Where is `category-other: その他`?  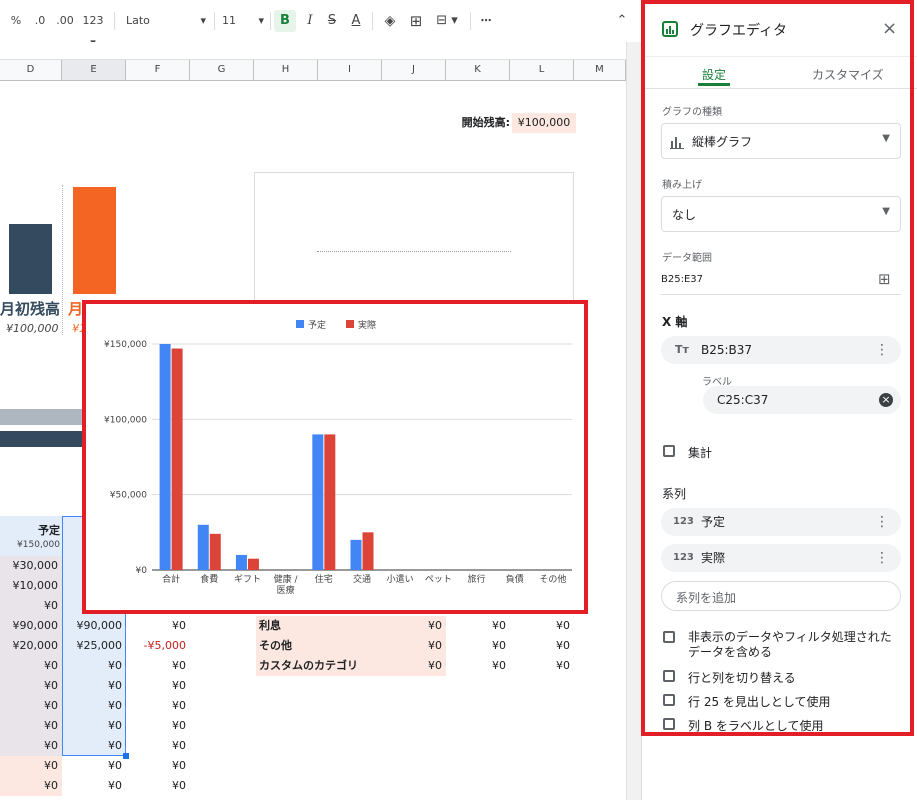
category-other: その他 is located at coordinates (319, 646).